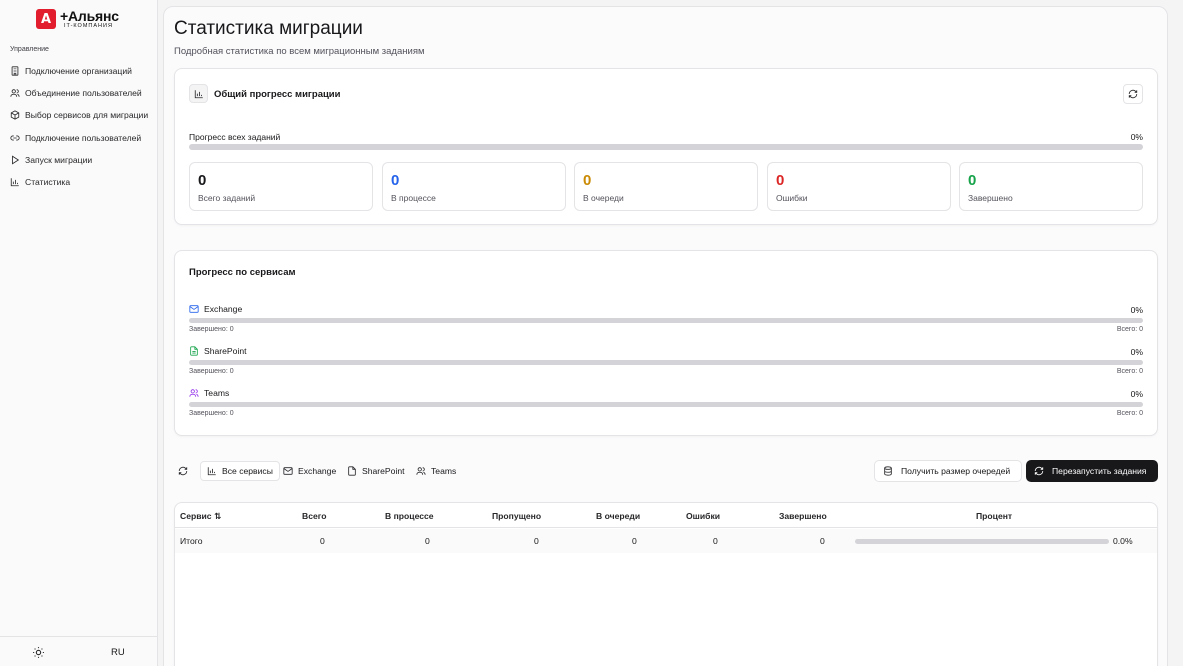 The height and width of the screenshot is (666, 1183). What do you see at coordinates (227, 198) in the screenshot?
I see `stat-label: Всего заданий` at bounding box center [227, 198].